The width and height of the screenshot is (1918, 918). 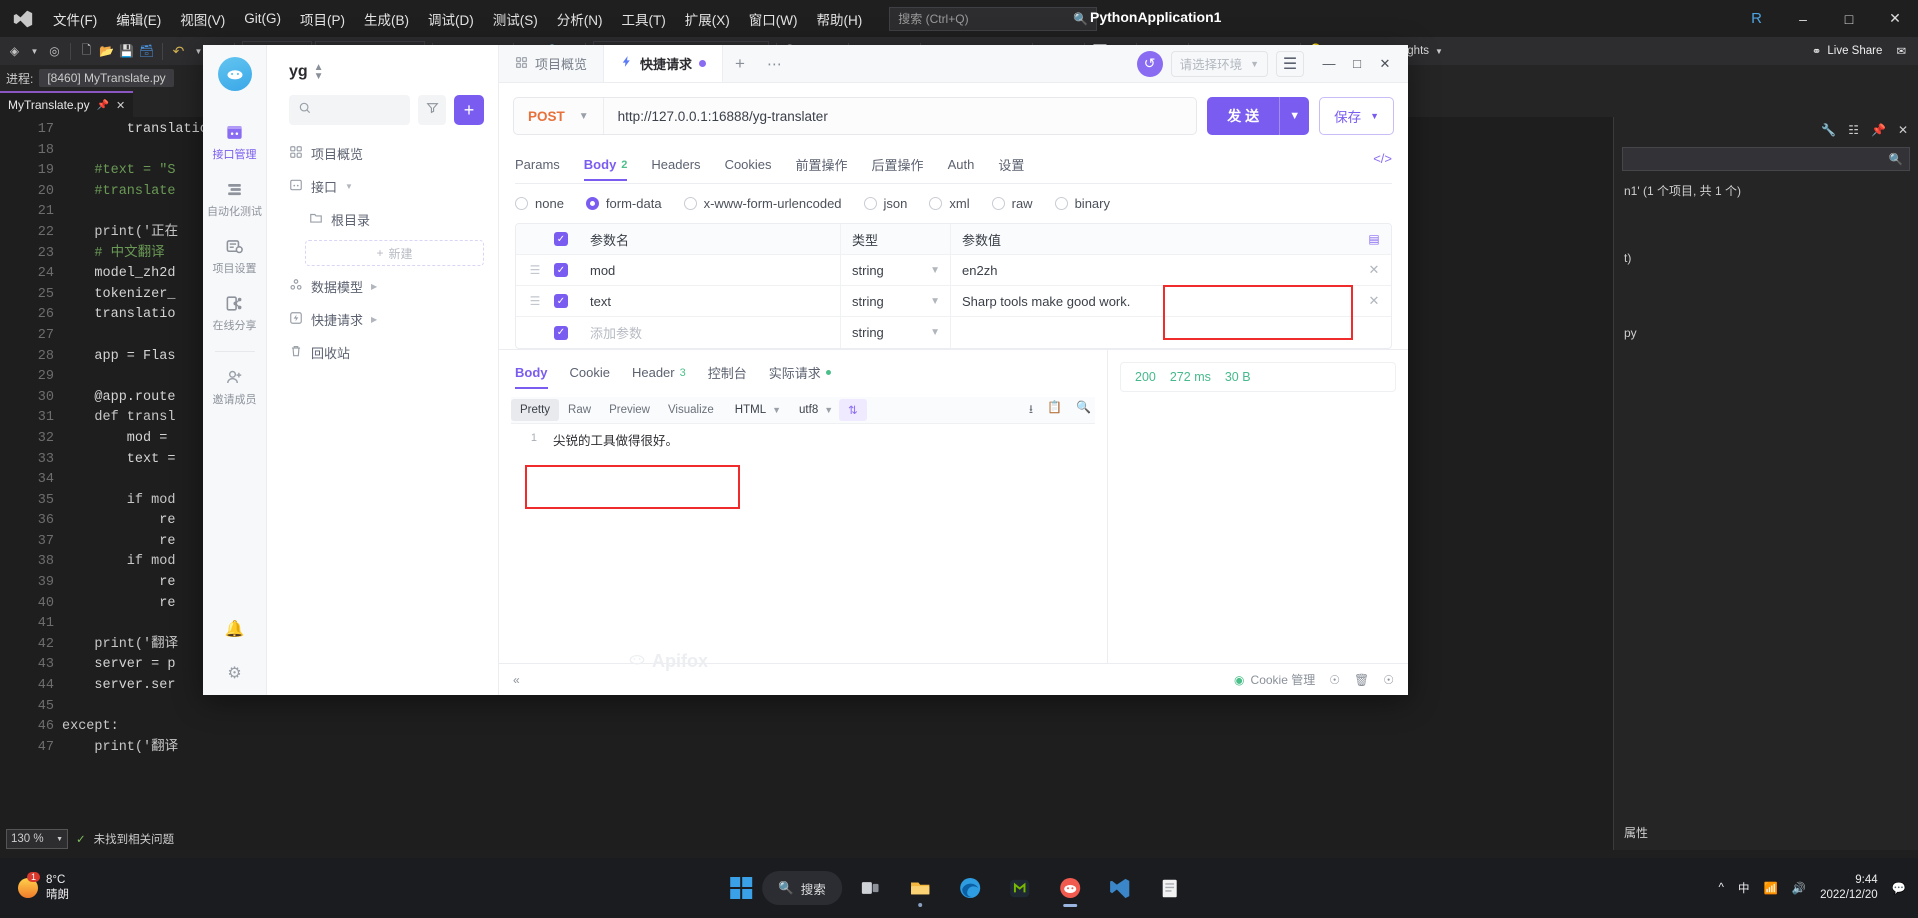 I want to click on param-name-input-placeholder: 添加参数, so click(x=715, y=332).